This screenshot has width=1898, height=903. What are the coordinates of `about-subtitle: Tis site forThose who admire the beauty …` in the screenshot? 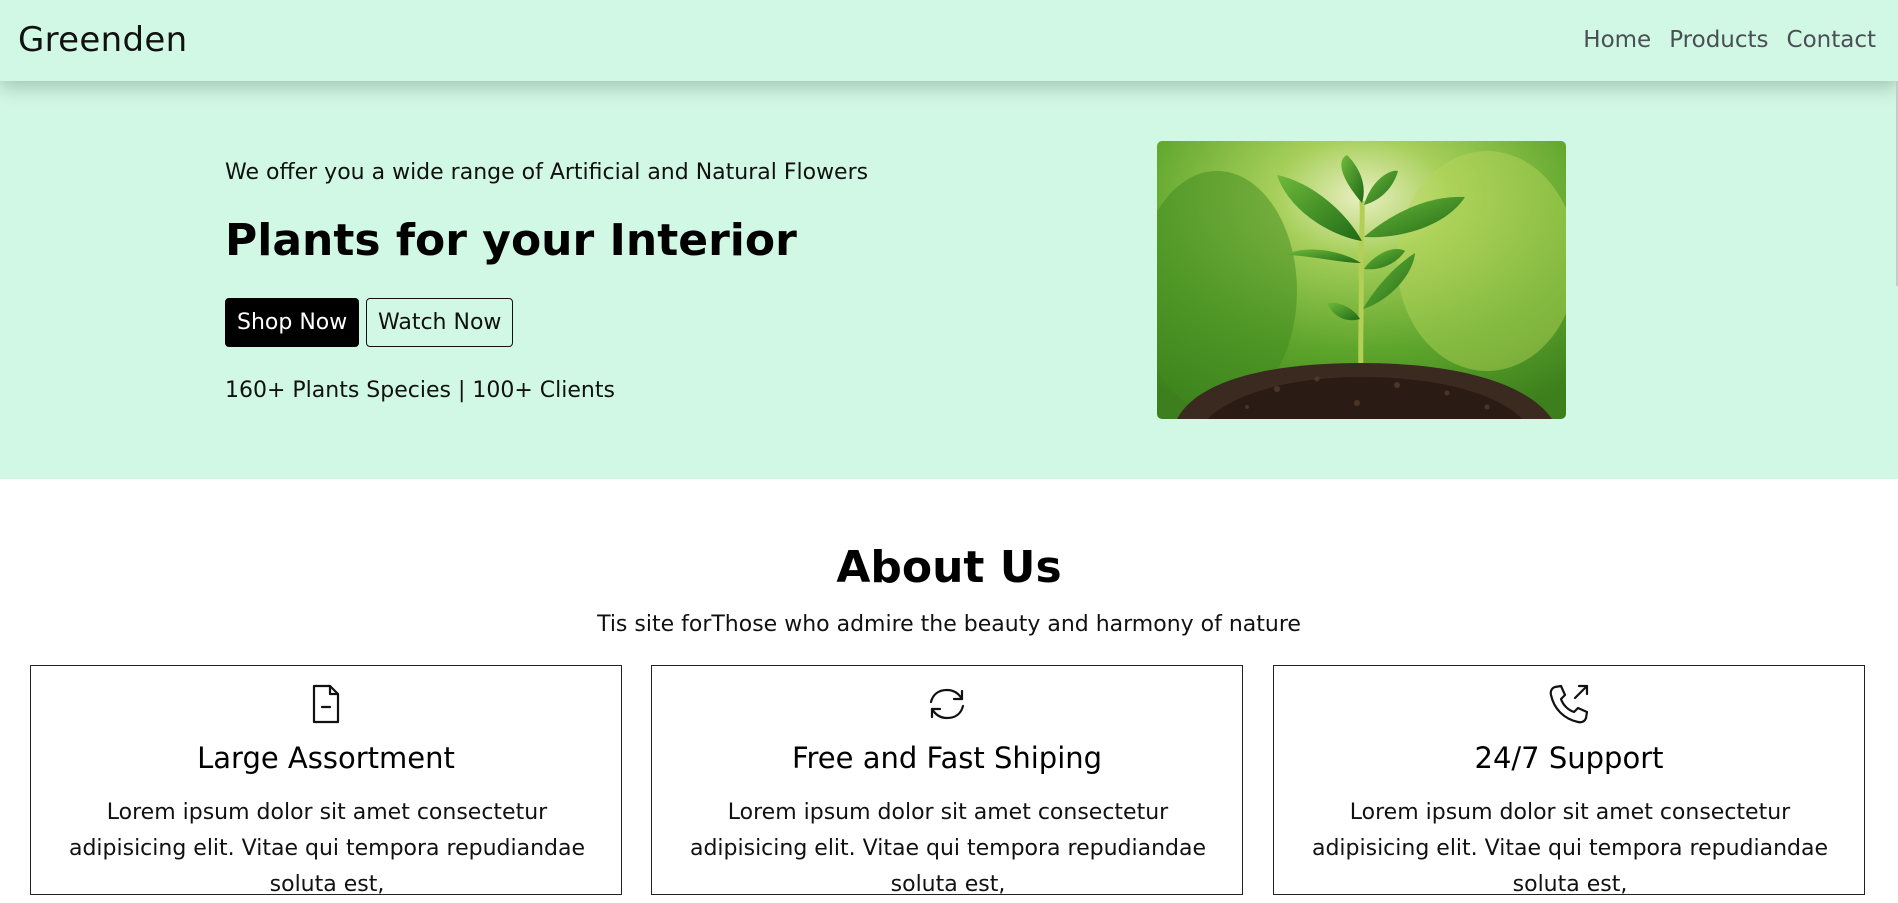 It's located at (949, 624).